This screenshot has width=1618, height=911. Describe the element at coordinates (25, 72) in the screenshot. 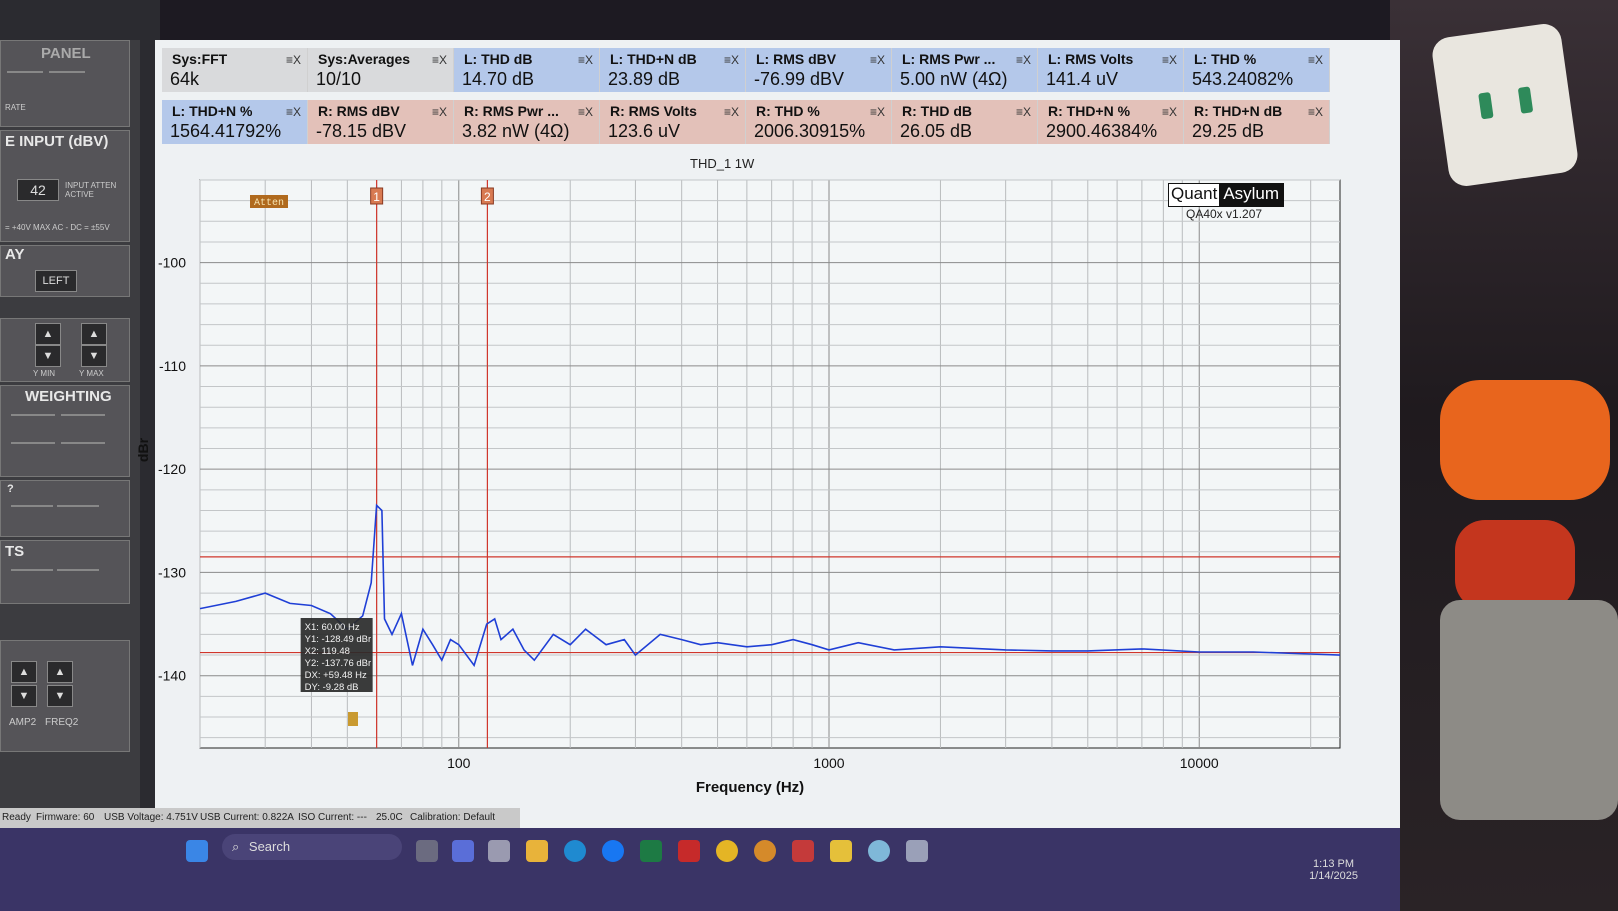

I see `rate-button` at that location.